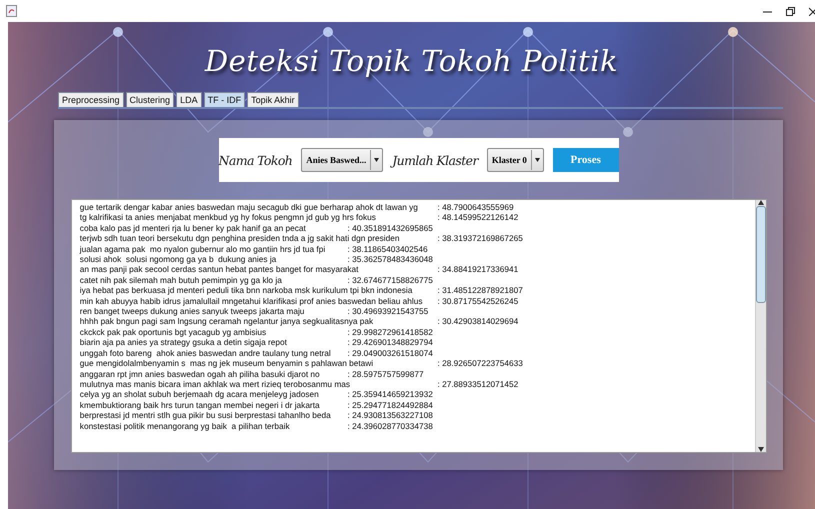  I want to click on result-line: an mas panji pak secool cerdas santun hebat pantes banget for masyarakat : 34.88419217336941, so click(299, 269).